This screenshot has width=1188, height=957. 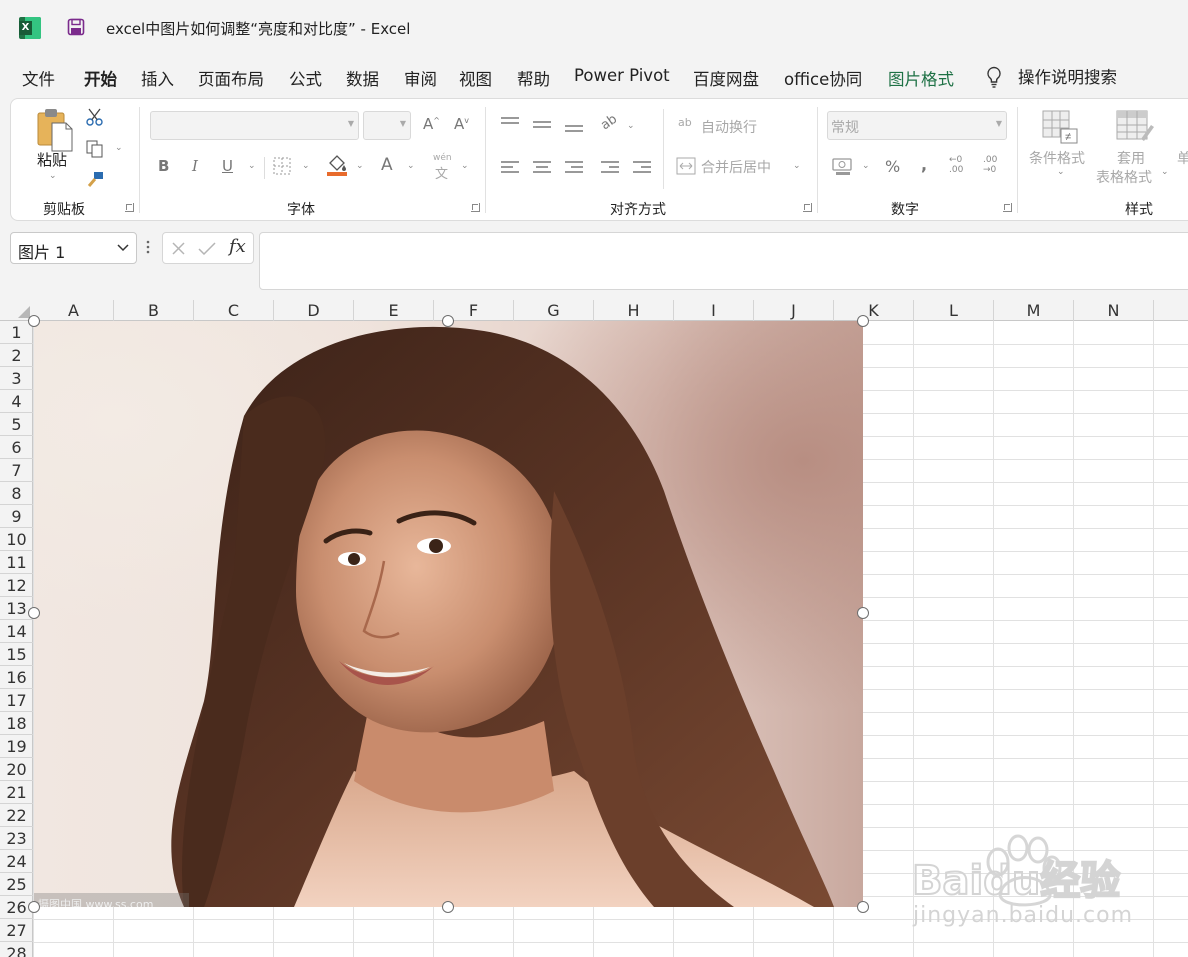 What do you see at coordinates (16, 378) in the screenshot?
I see `row-header: 3` at bounding box center [16, 378].